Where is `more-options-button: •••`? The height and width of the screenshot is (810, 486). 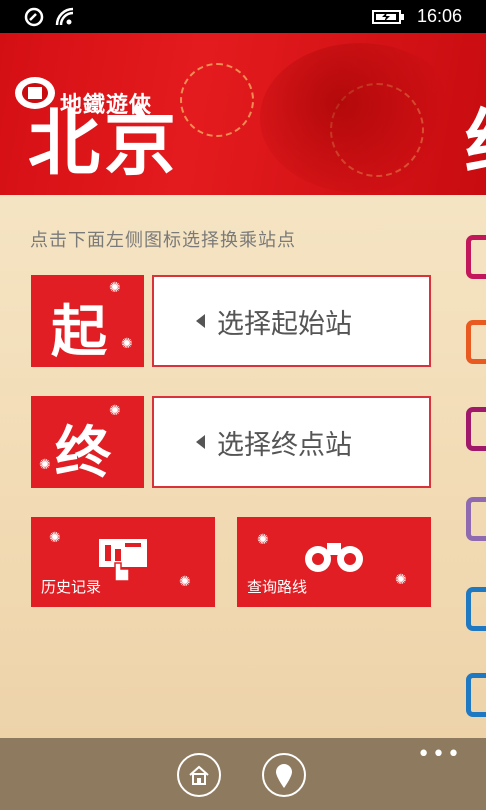 more-options-button: ••• is located at coordinates (439, 755).